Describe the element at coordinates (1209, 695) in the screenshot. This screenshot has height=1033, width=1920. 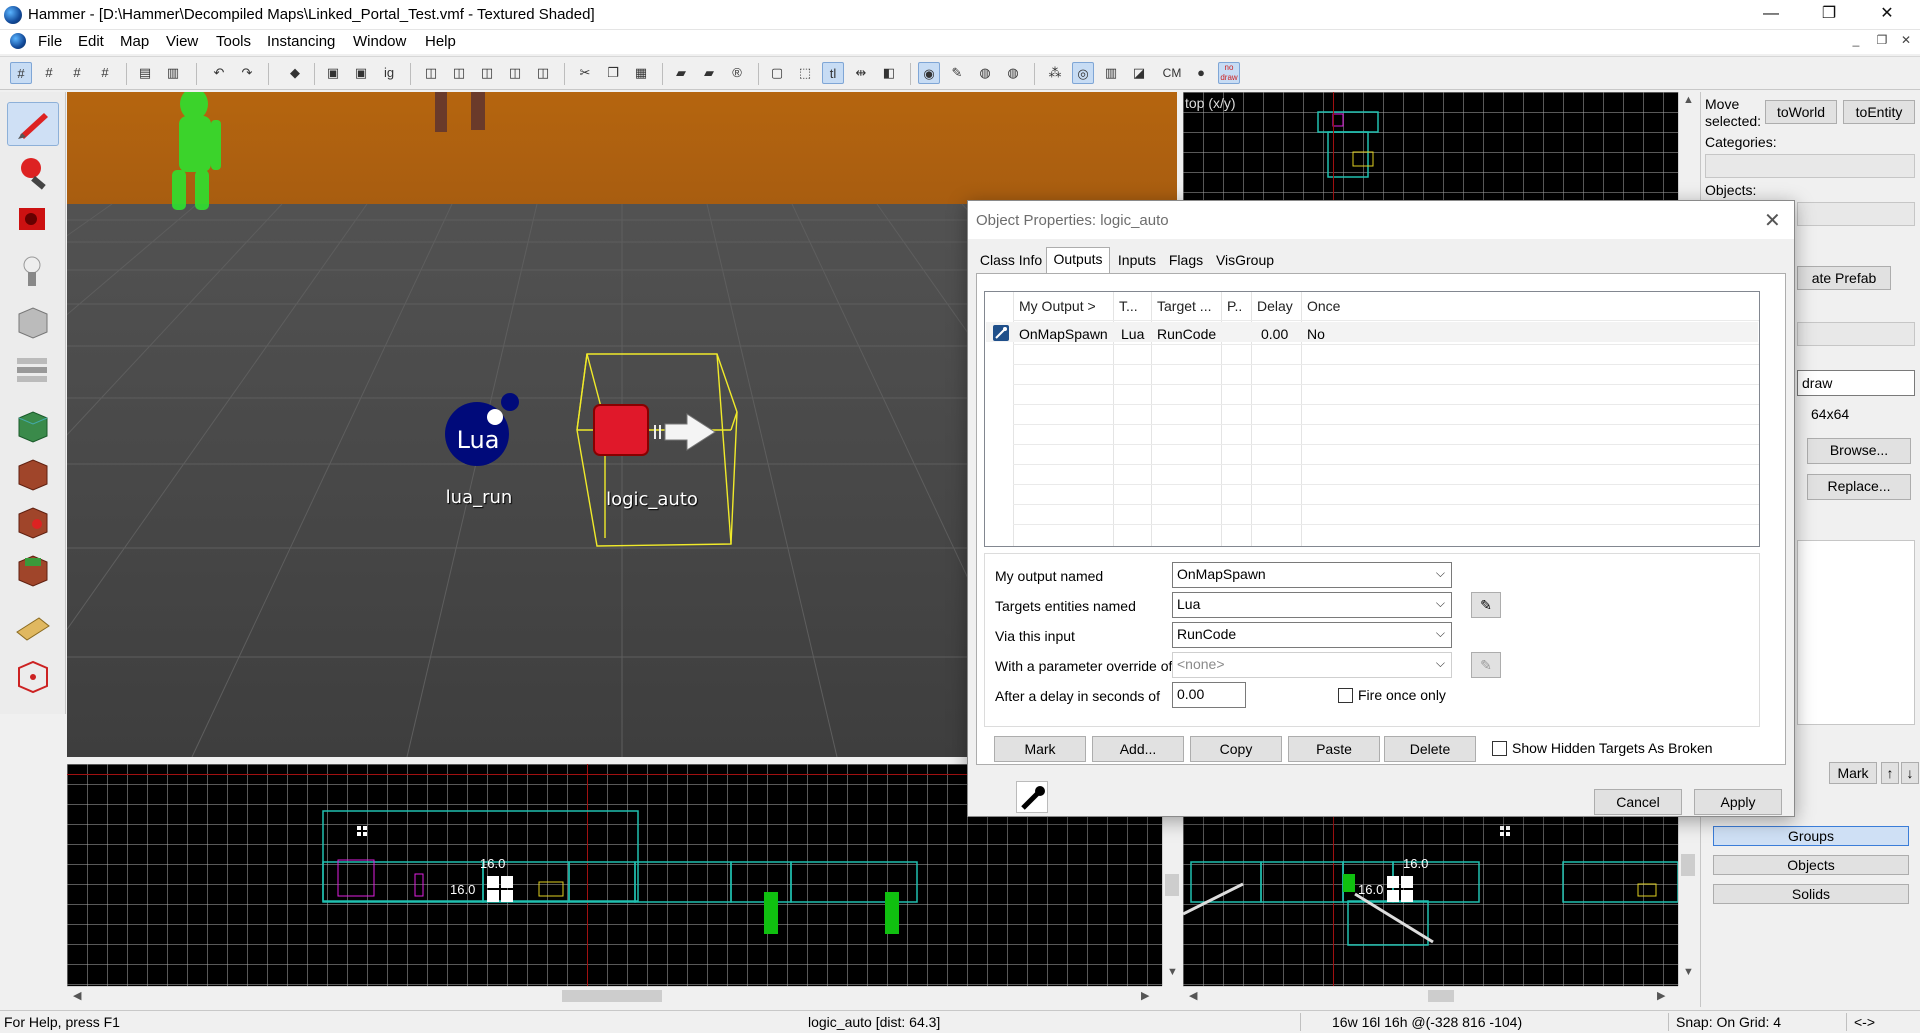
I see `delay-input: 0.00` at that location.